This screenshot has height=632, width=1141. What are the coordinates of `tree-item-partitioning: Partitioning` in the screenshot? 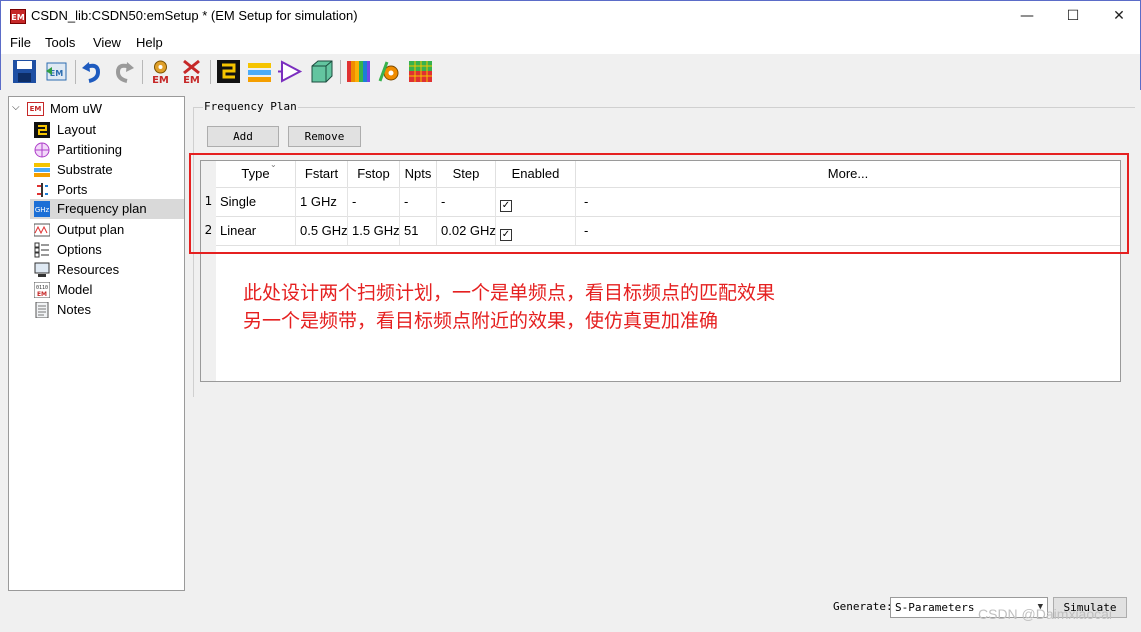 It's located at (107, 150).